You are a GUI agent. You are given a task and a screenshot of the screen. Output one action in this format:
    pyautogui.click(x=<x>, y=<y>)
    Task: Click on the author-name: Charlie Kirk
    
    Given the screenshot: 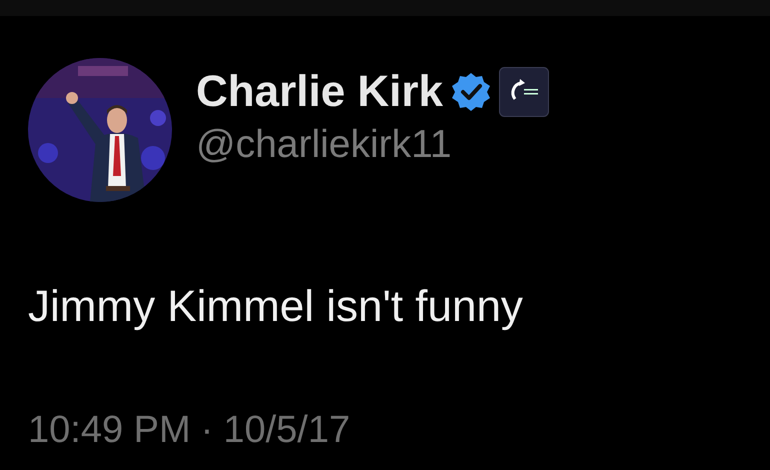 What is the action you would take?
    pyautogui.click(x=319, y=92)
    